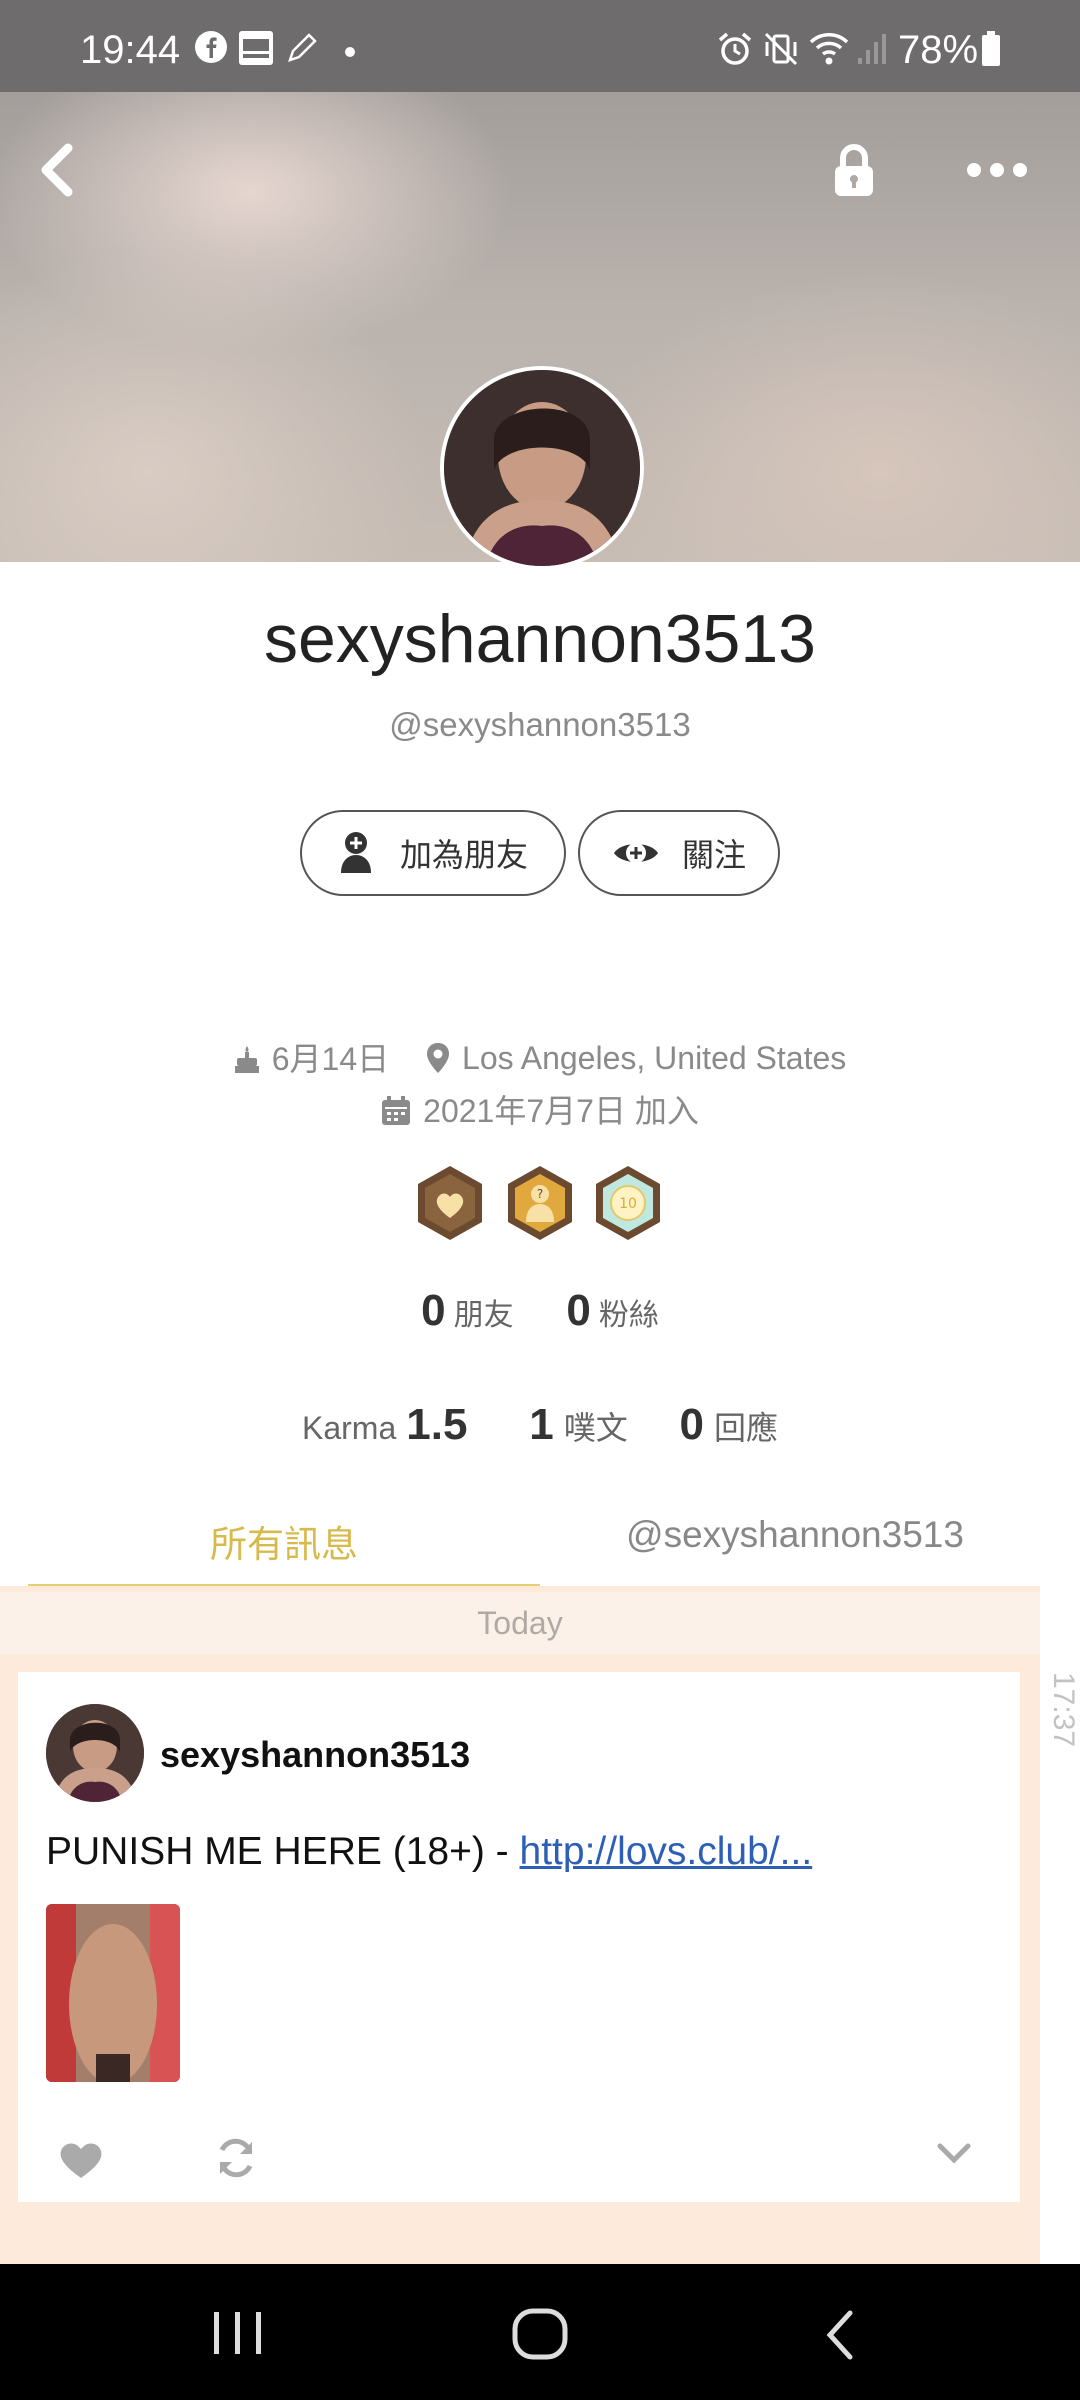 The width and height of the screenshot is (1080, 2400). I want to click on timeline-time: 17:37, so click(1063, 1710).